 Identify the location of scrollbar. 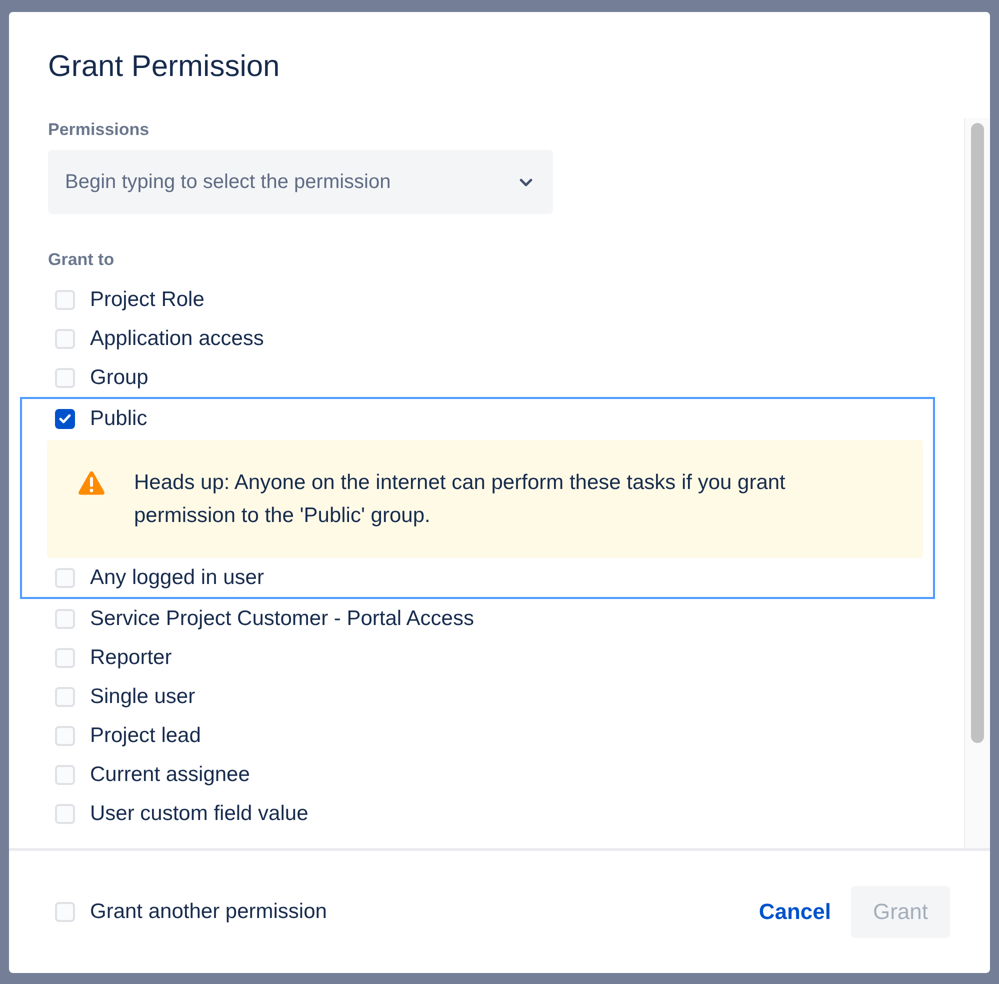
(977, 483).